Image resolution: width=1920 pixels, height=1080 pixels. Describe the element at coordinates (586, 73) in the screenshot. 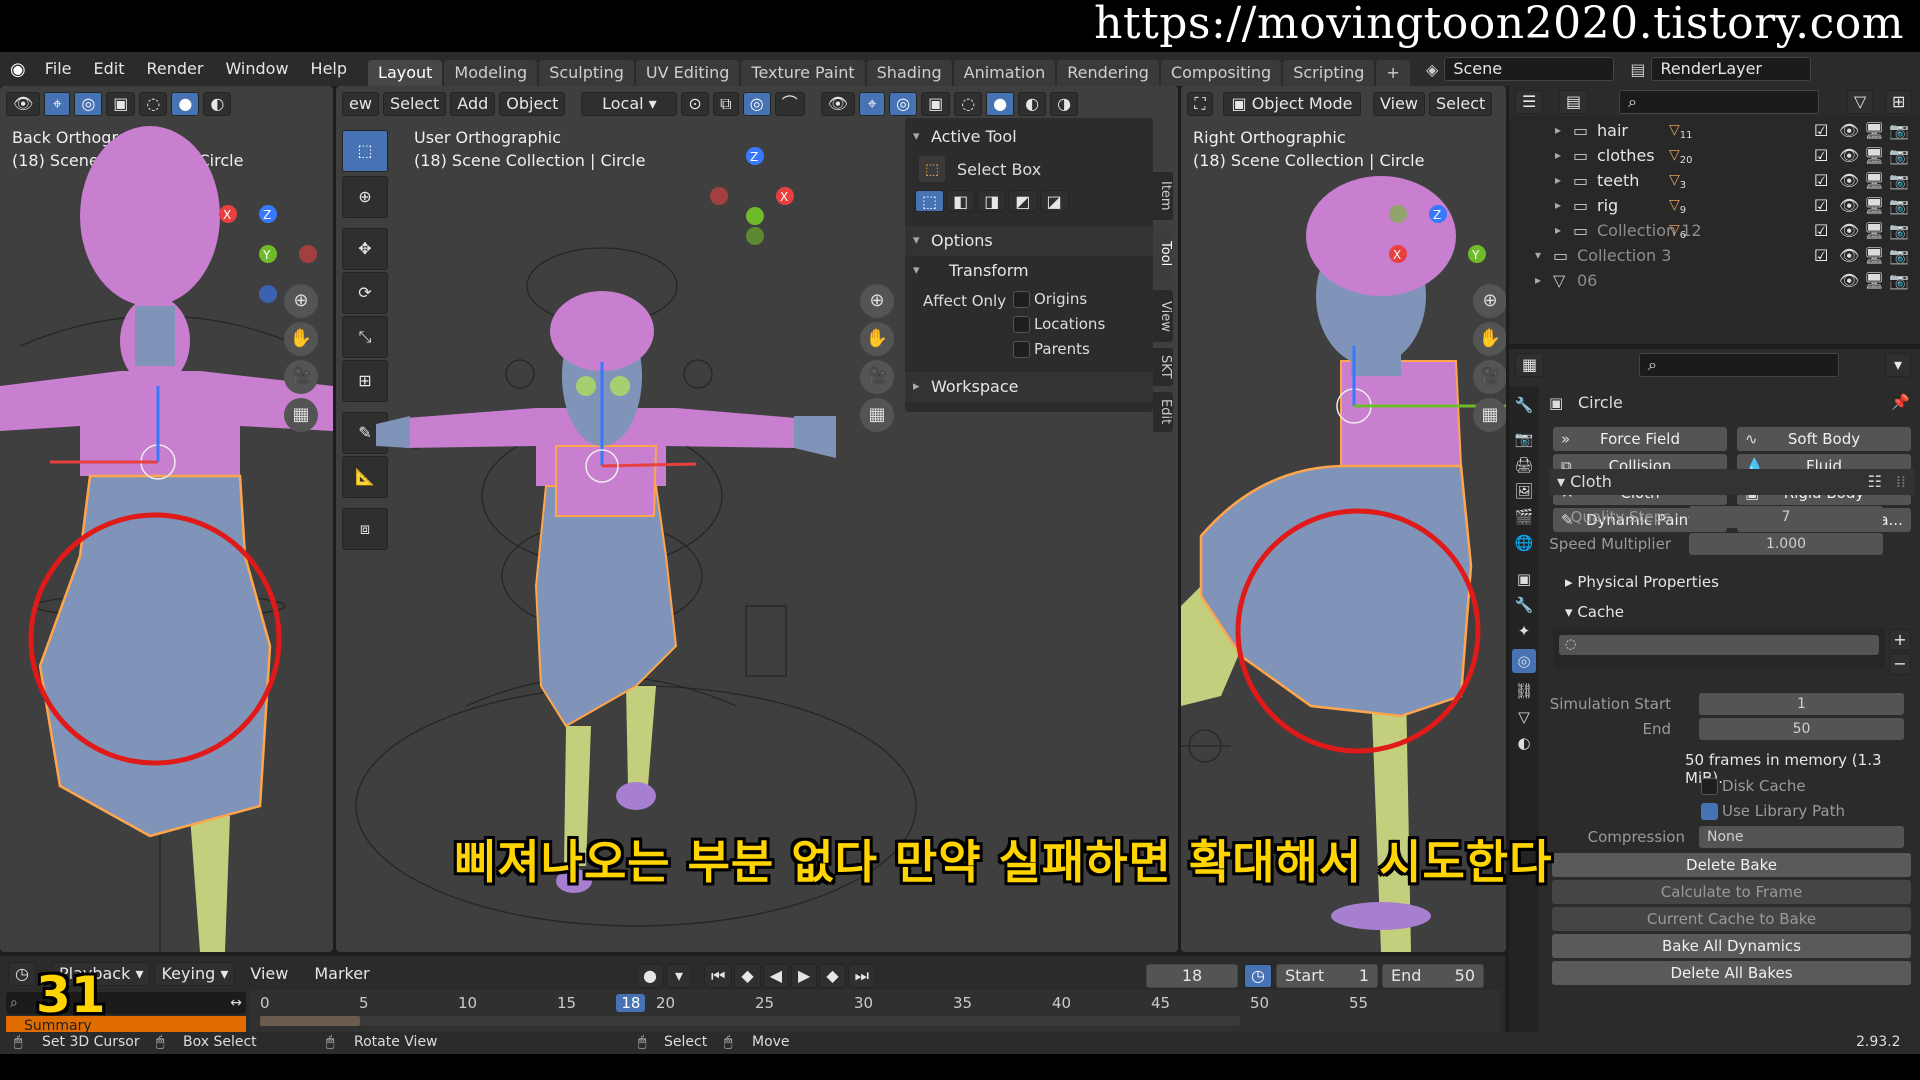

I see `tab-sculpting: Sculpting` at that location.